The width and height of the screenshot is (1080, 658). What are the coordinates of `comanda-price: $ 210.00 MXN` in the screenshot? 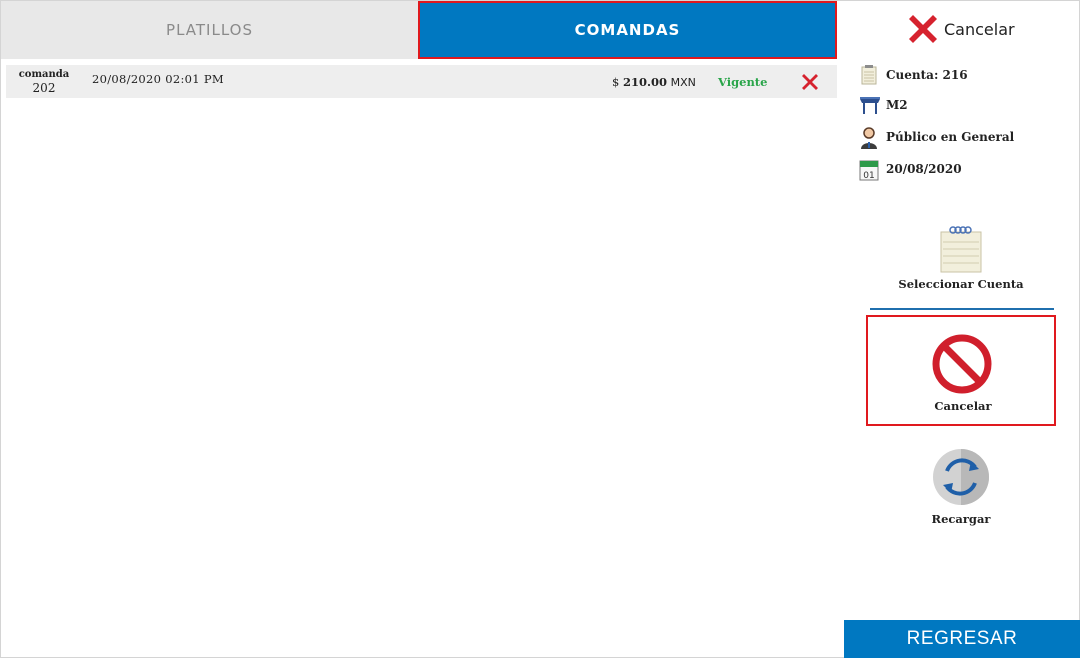 It's located at (654, 82).